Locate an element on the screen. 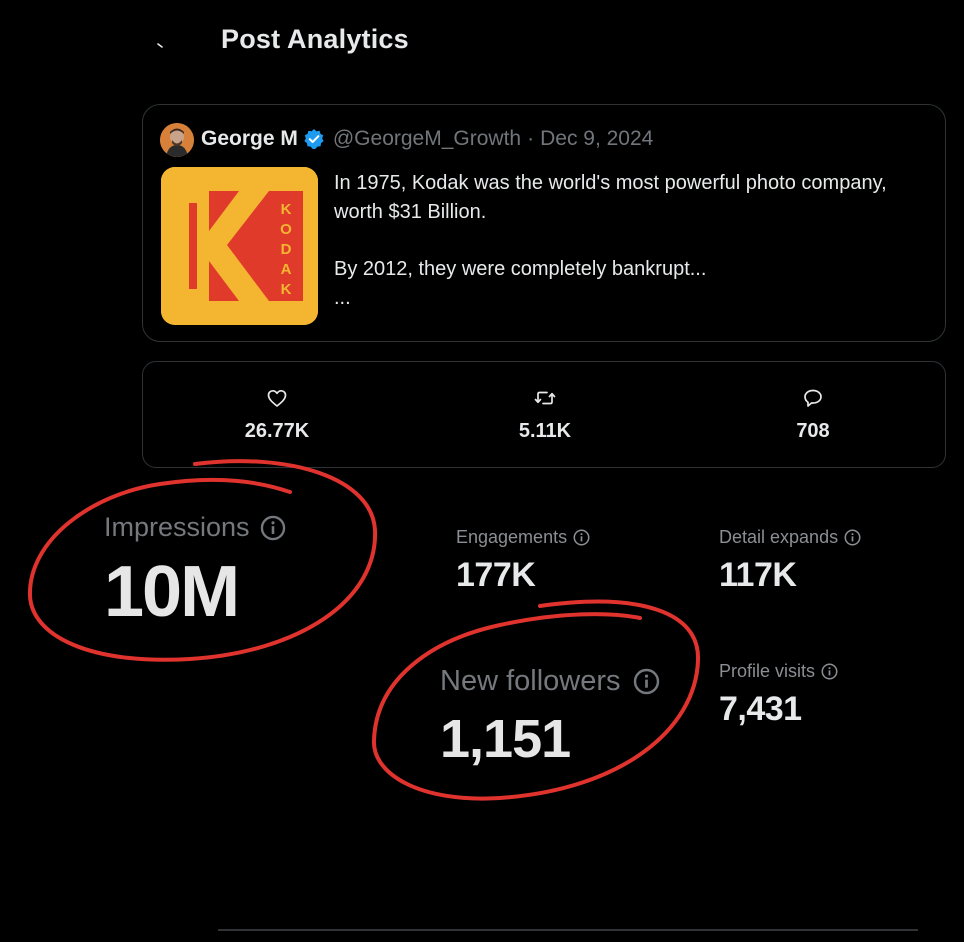  detail-expands-metric: Detail expands 117K is located at coordinates (790, 561).